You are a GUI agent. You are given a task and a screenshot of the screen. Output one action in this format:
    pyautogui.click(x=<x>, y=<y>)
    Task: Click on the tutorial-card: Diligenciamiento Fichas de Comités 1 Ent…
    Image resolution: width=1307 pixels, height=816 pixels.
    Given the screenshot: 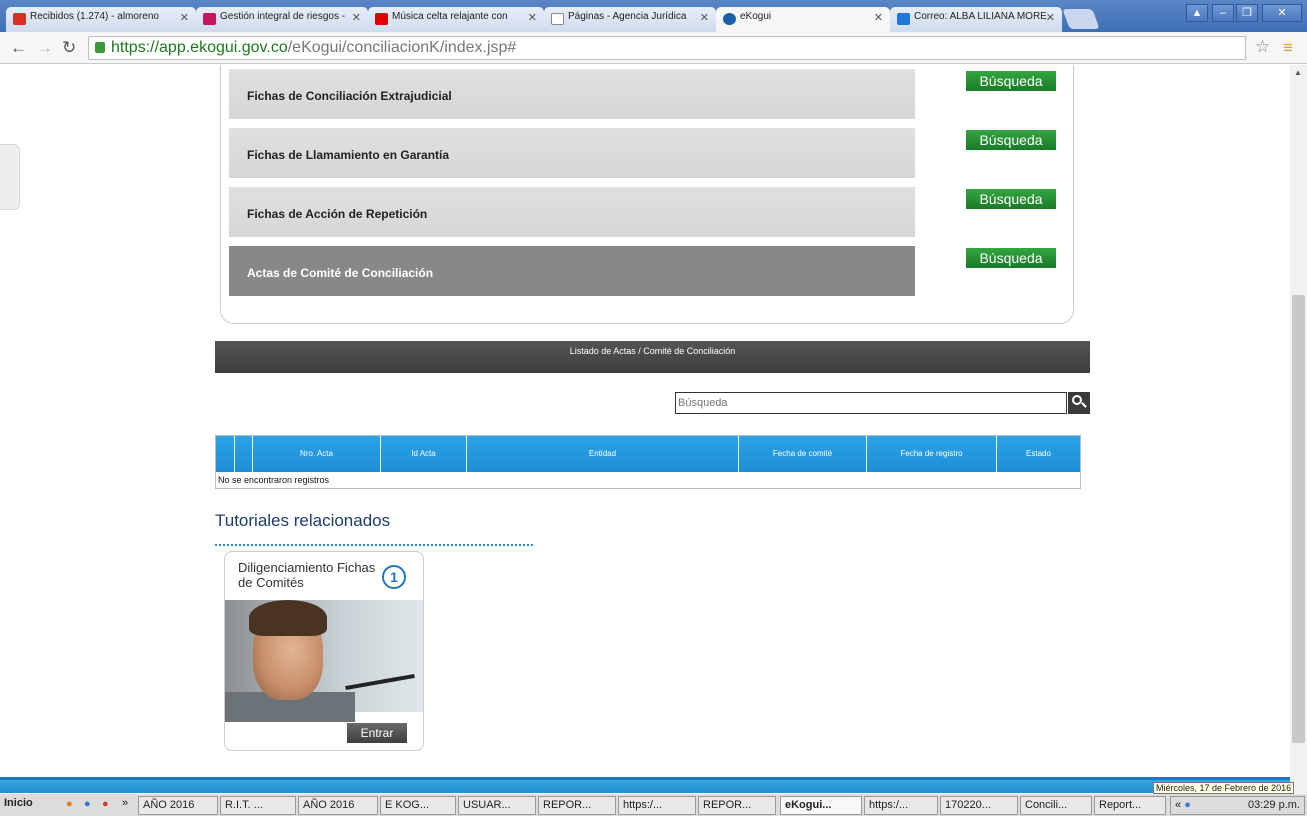 What is the action you would take?
    pyautogui.click(x=324, y=651)
    